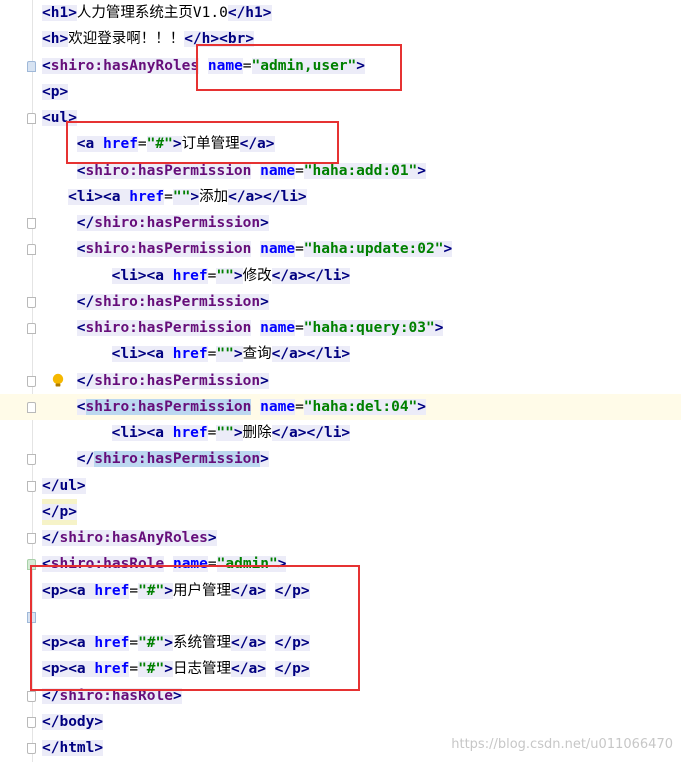 This screenshot has height=762, width=681. What do you see at coordinates (328, 276) in the screenshot?
I see `tag-bracket: </li>` at bounding box center [328, 276].